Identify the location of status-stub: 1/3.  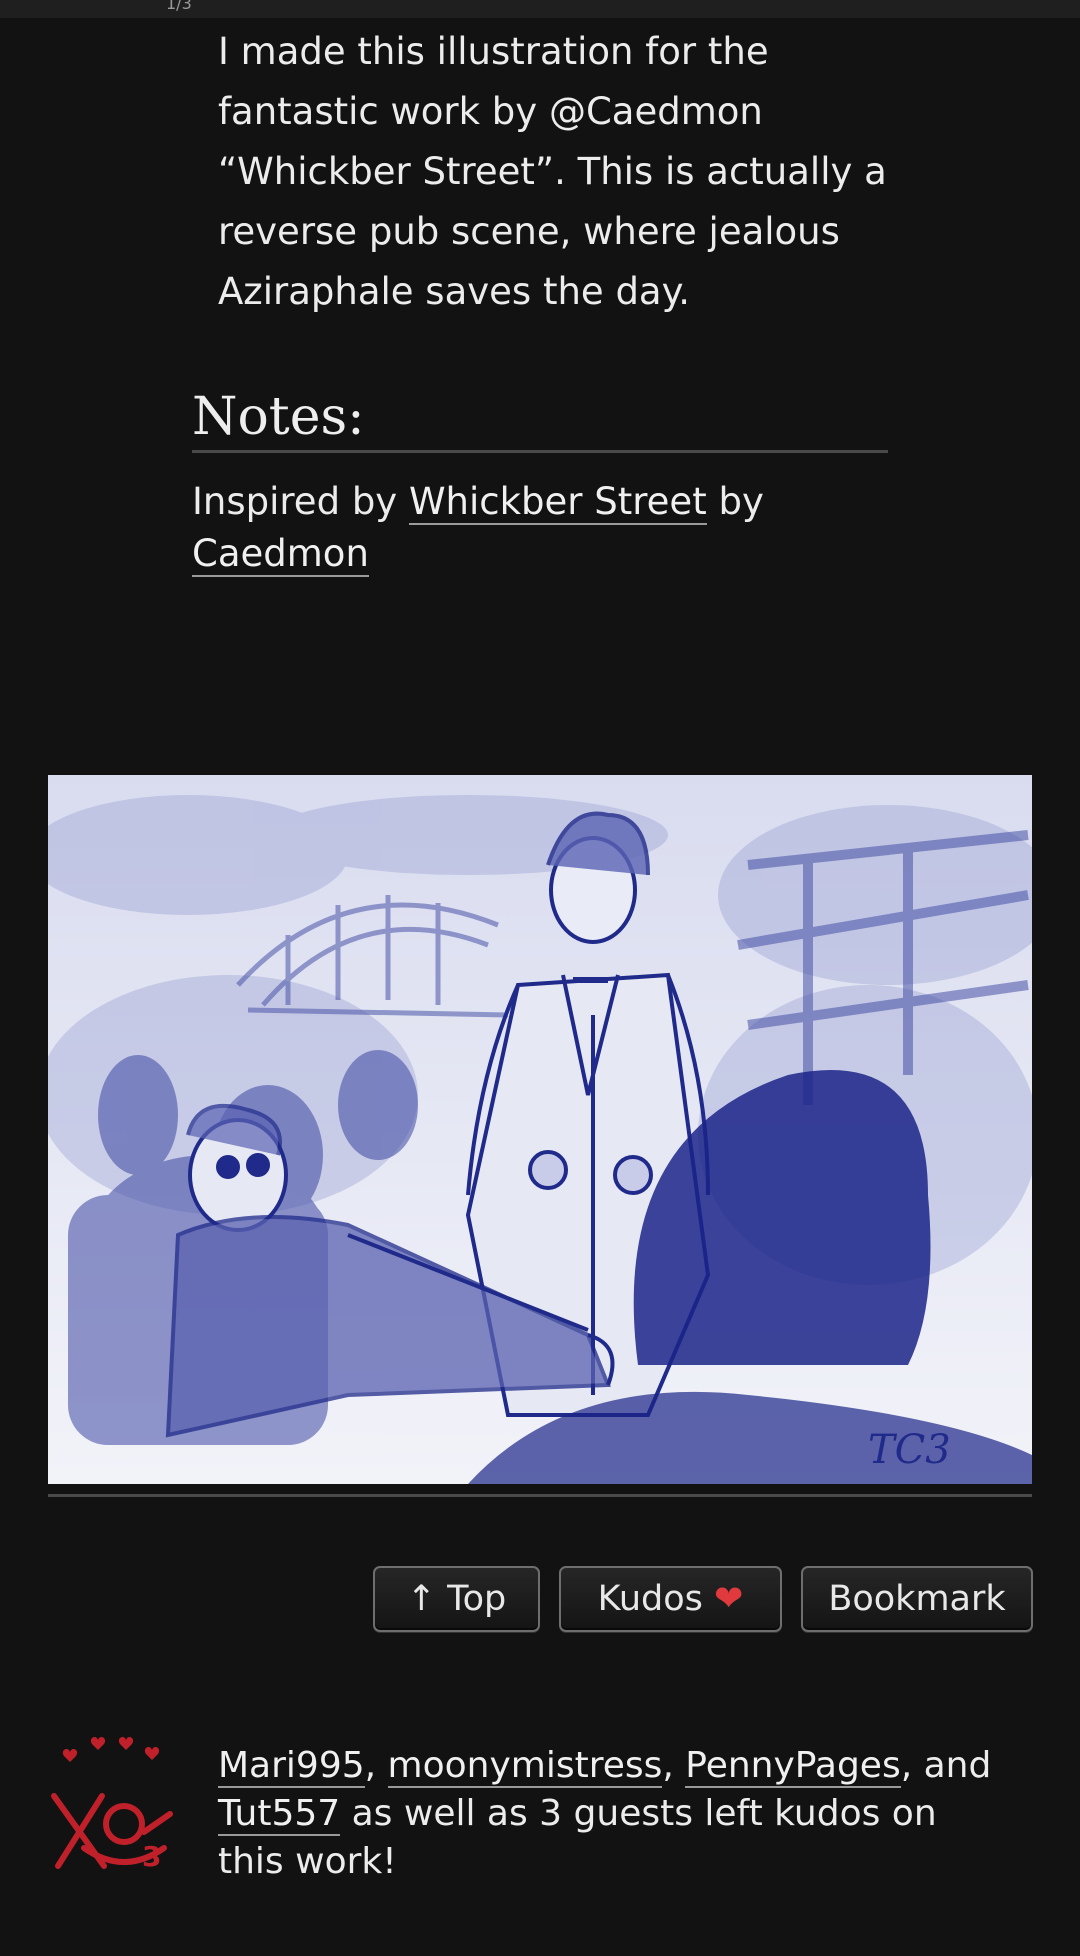
(179, 6).